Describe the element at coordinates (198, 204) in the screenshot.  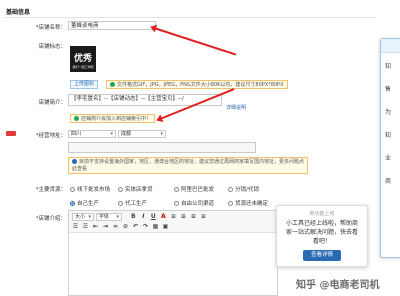
I see `source-option-label: 自由公司渠道` at that location.